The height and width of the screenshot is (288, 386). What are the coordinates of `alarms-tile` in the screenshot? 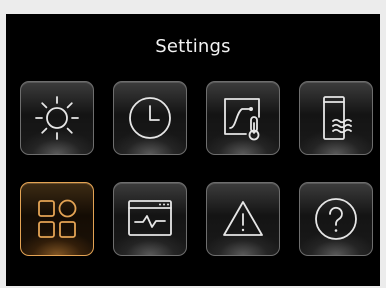 It's located at (243, 219).